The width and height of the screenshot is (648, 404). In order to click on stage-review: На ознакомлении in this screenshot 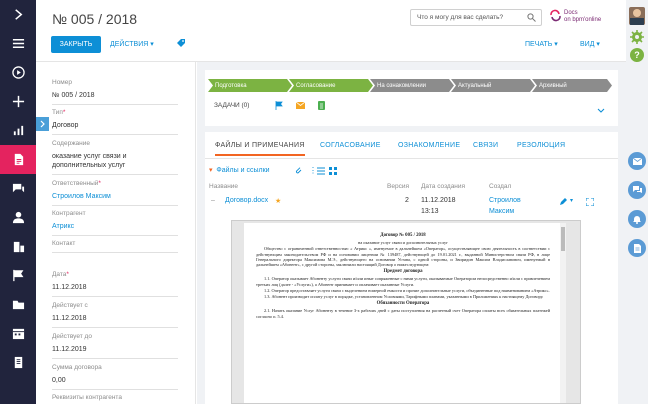, I will do `click(412, 85)`.